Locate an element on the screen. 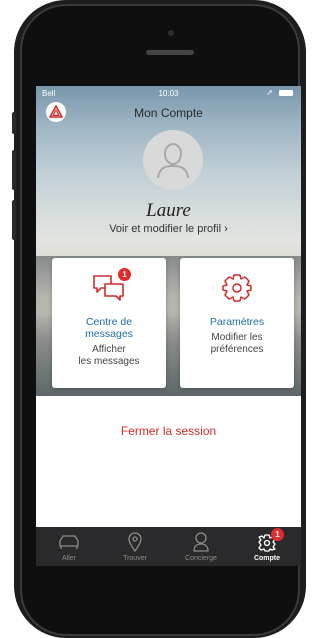  messages-sub-line2: les messages is located at coordinates (109, 361).